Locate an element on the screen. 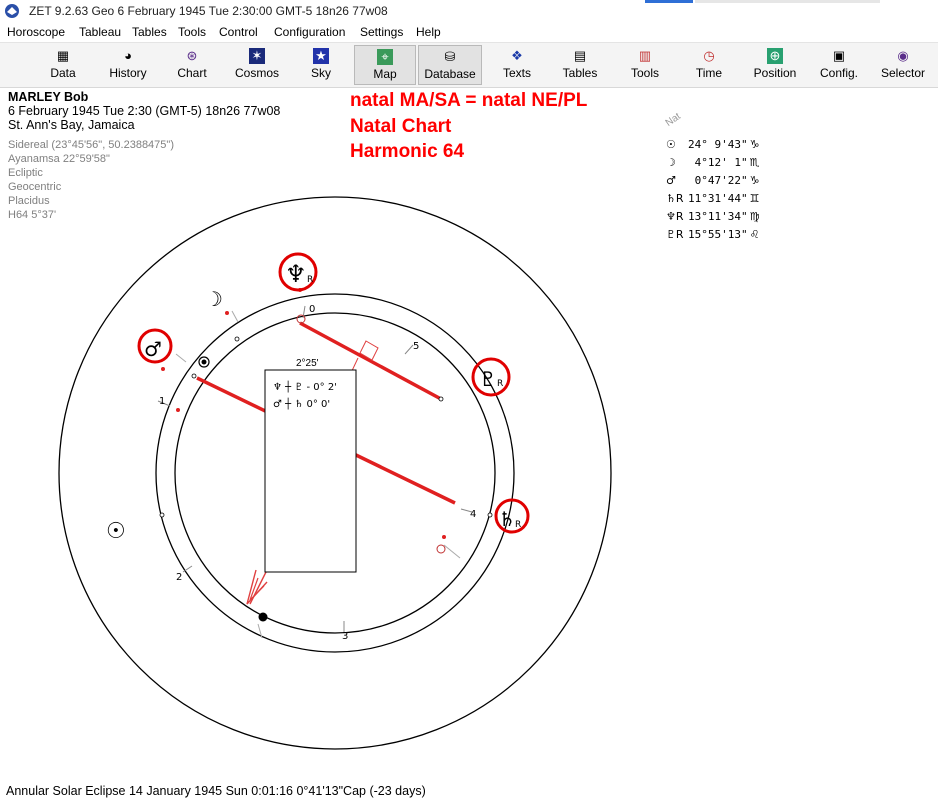  house-label-5: 5 is located at coordinates (416, 346).